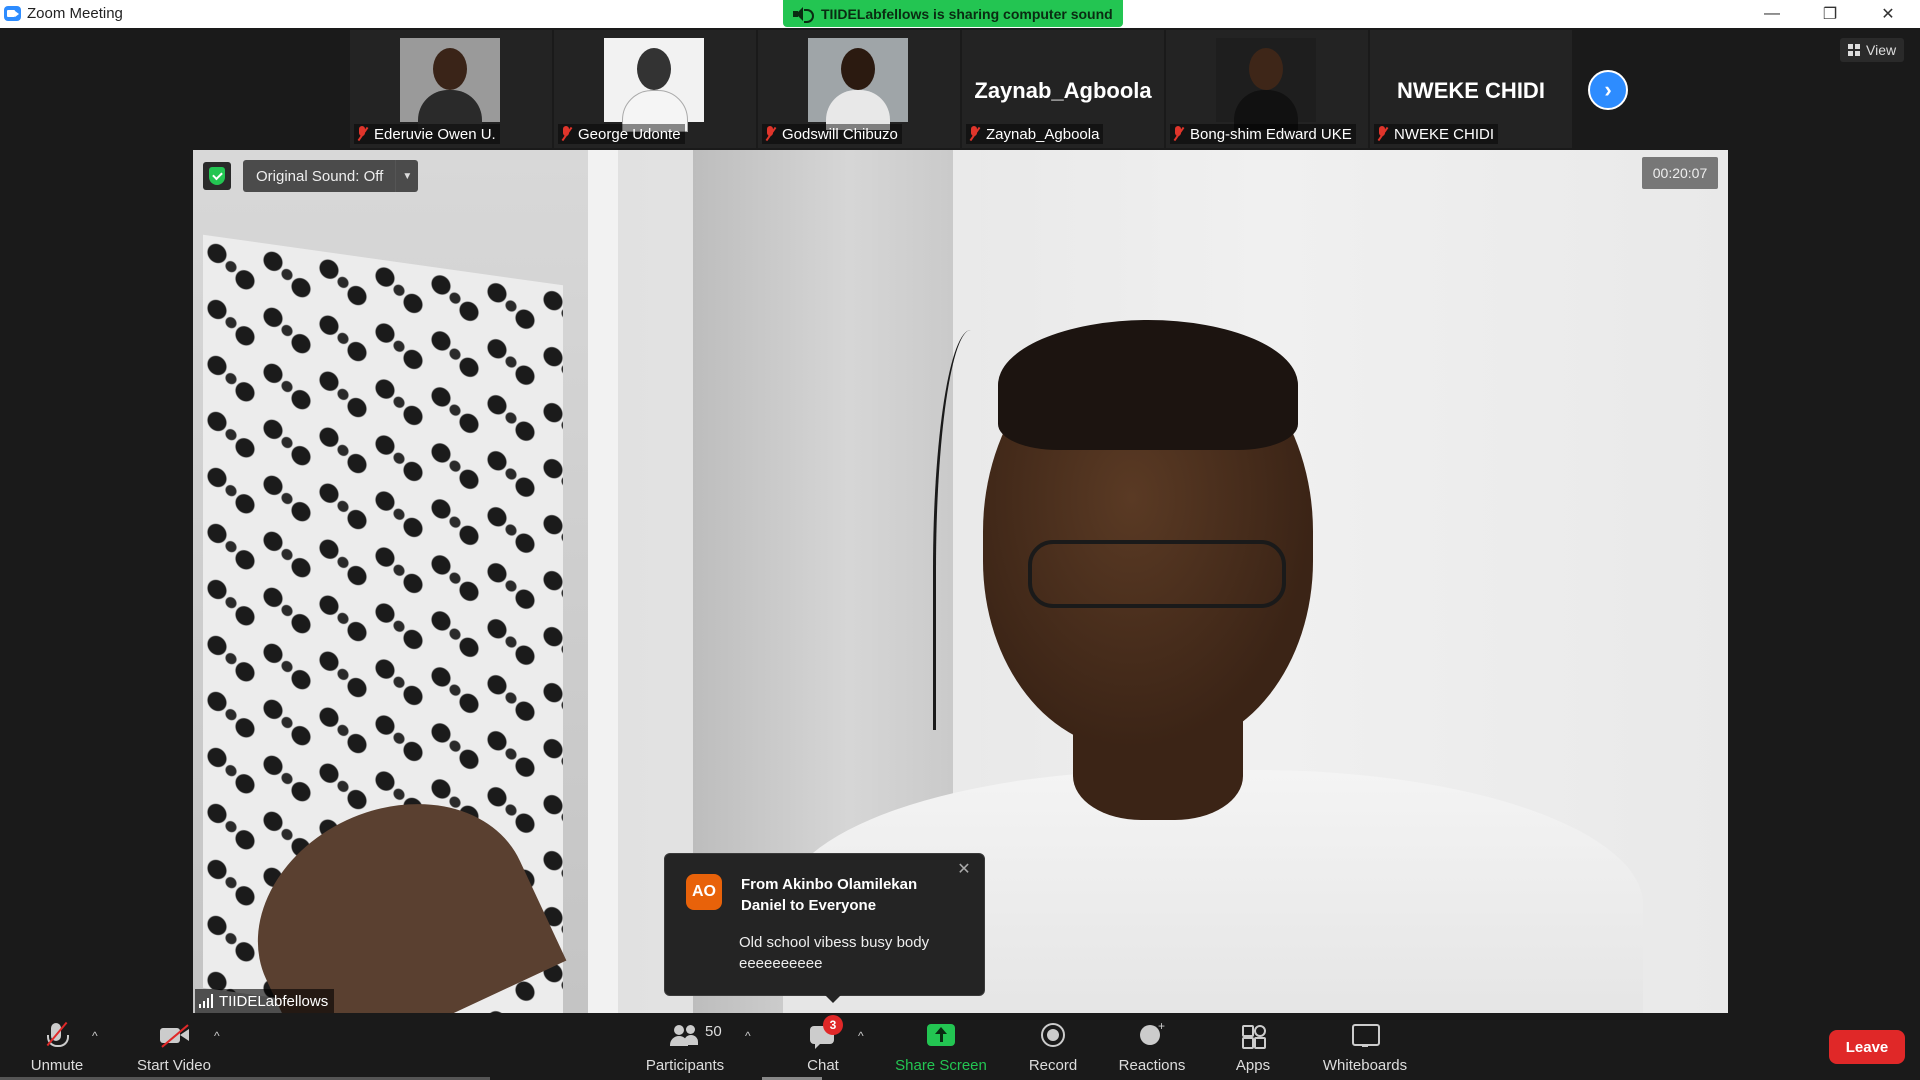  Describe the element at coordinates (217, 1036) in the screenshot. I see `video-options-caret: ^` at that location.